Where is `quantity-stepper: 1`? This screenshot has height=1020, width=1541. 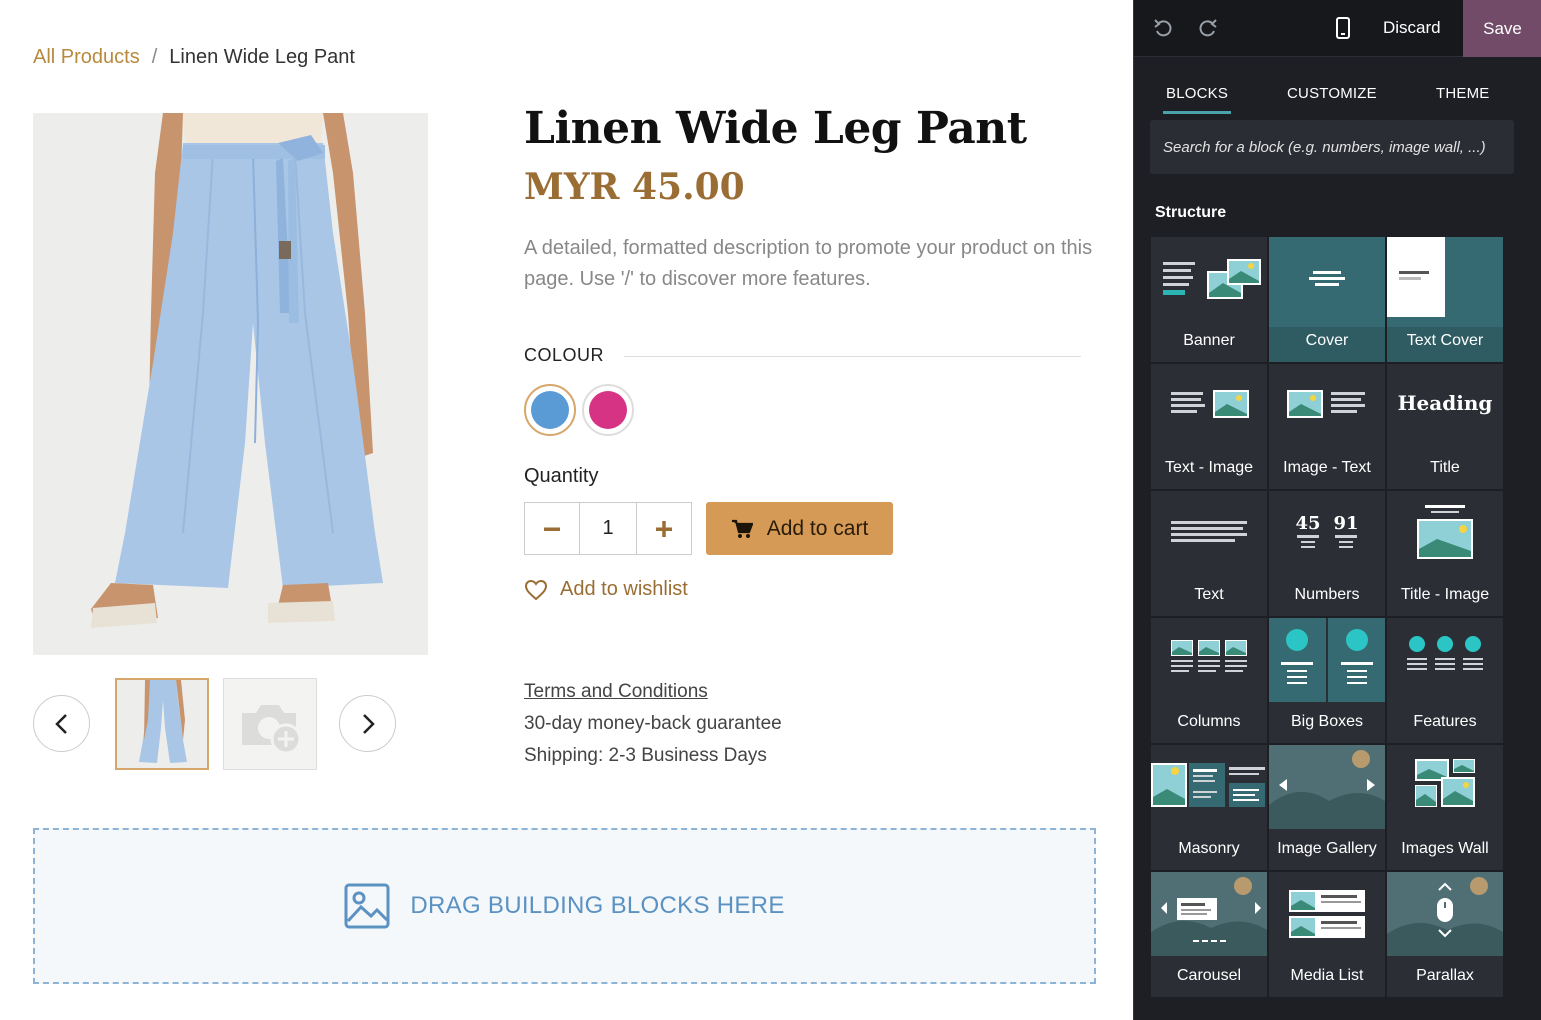 quantity-stepper: 1 is located at coordinates (608, 528).